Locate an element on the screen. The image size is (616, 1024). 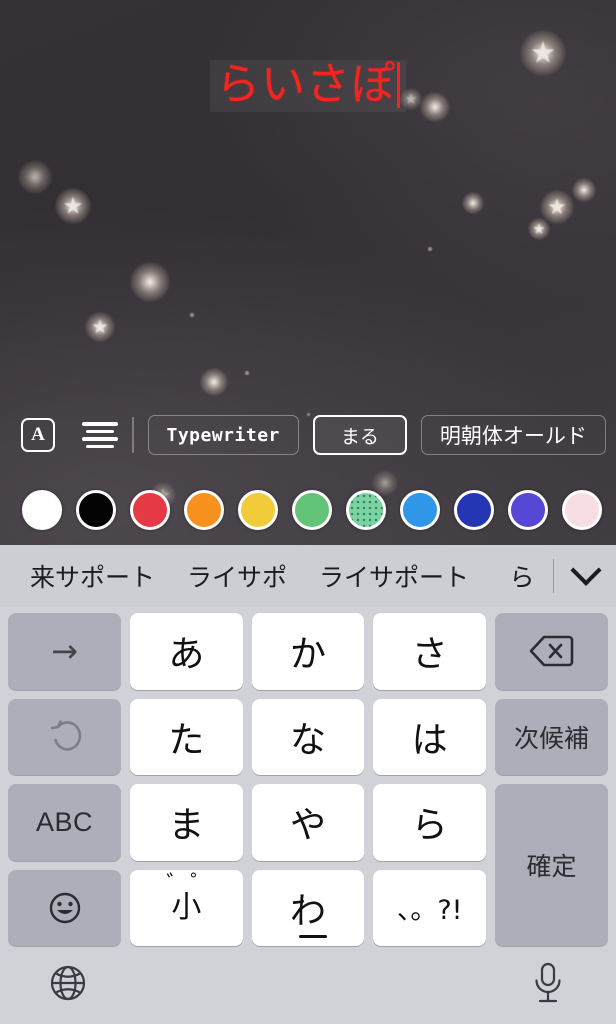
suggestion-bar: 来サポート ライサポ ライサポート ら is located at coordinates (308, 576).